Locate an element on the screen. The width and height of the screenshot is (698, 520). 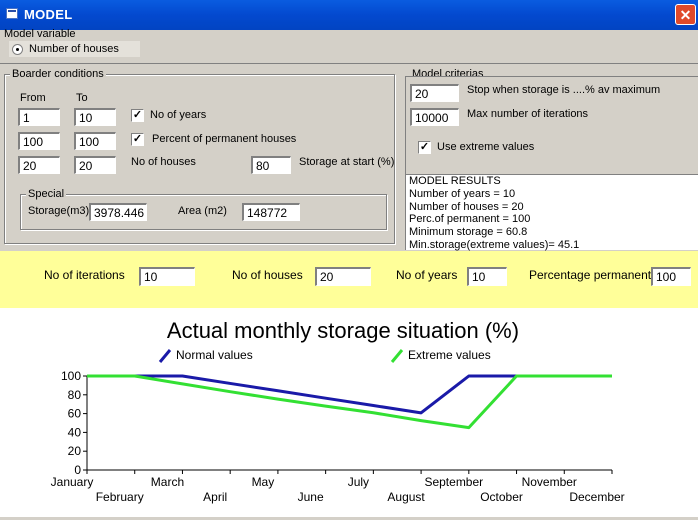
radio-button-icon is located at coordinates (17, 49).